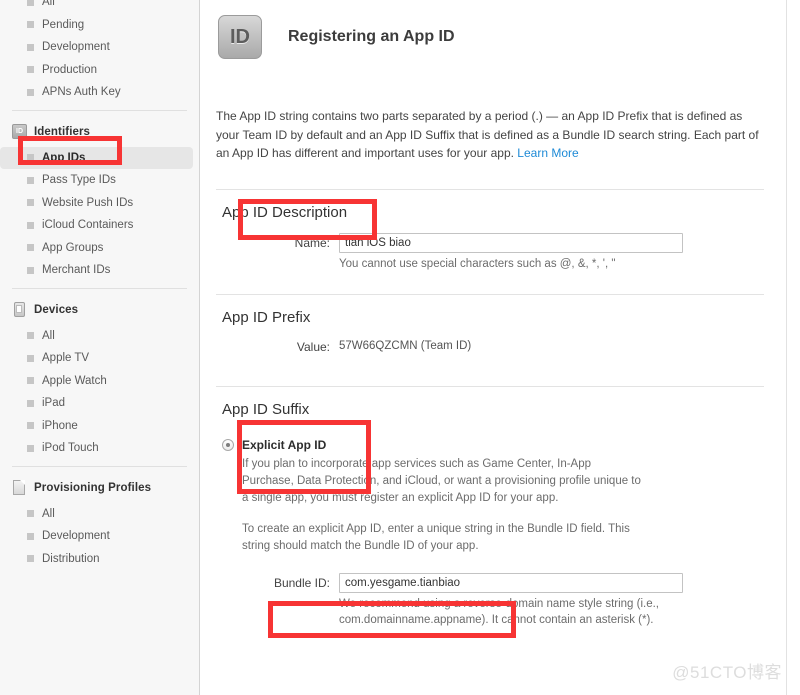  What do you see at coordinates (99, 448) in the screenshot?
I see `sidebar-item-ipod-touch: iPod Touch` at bounding box center [99, 448].